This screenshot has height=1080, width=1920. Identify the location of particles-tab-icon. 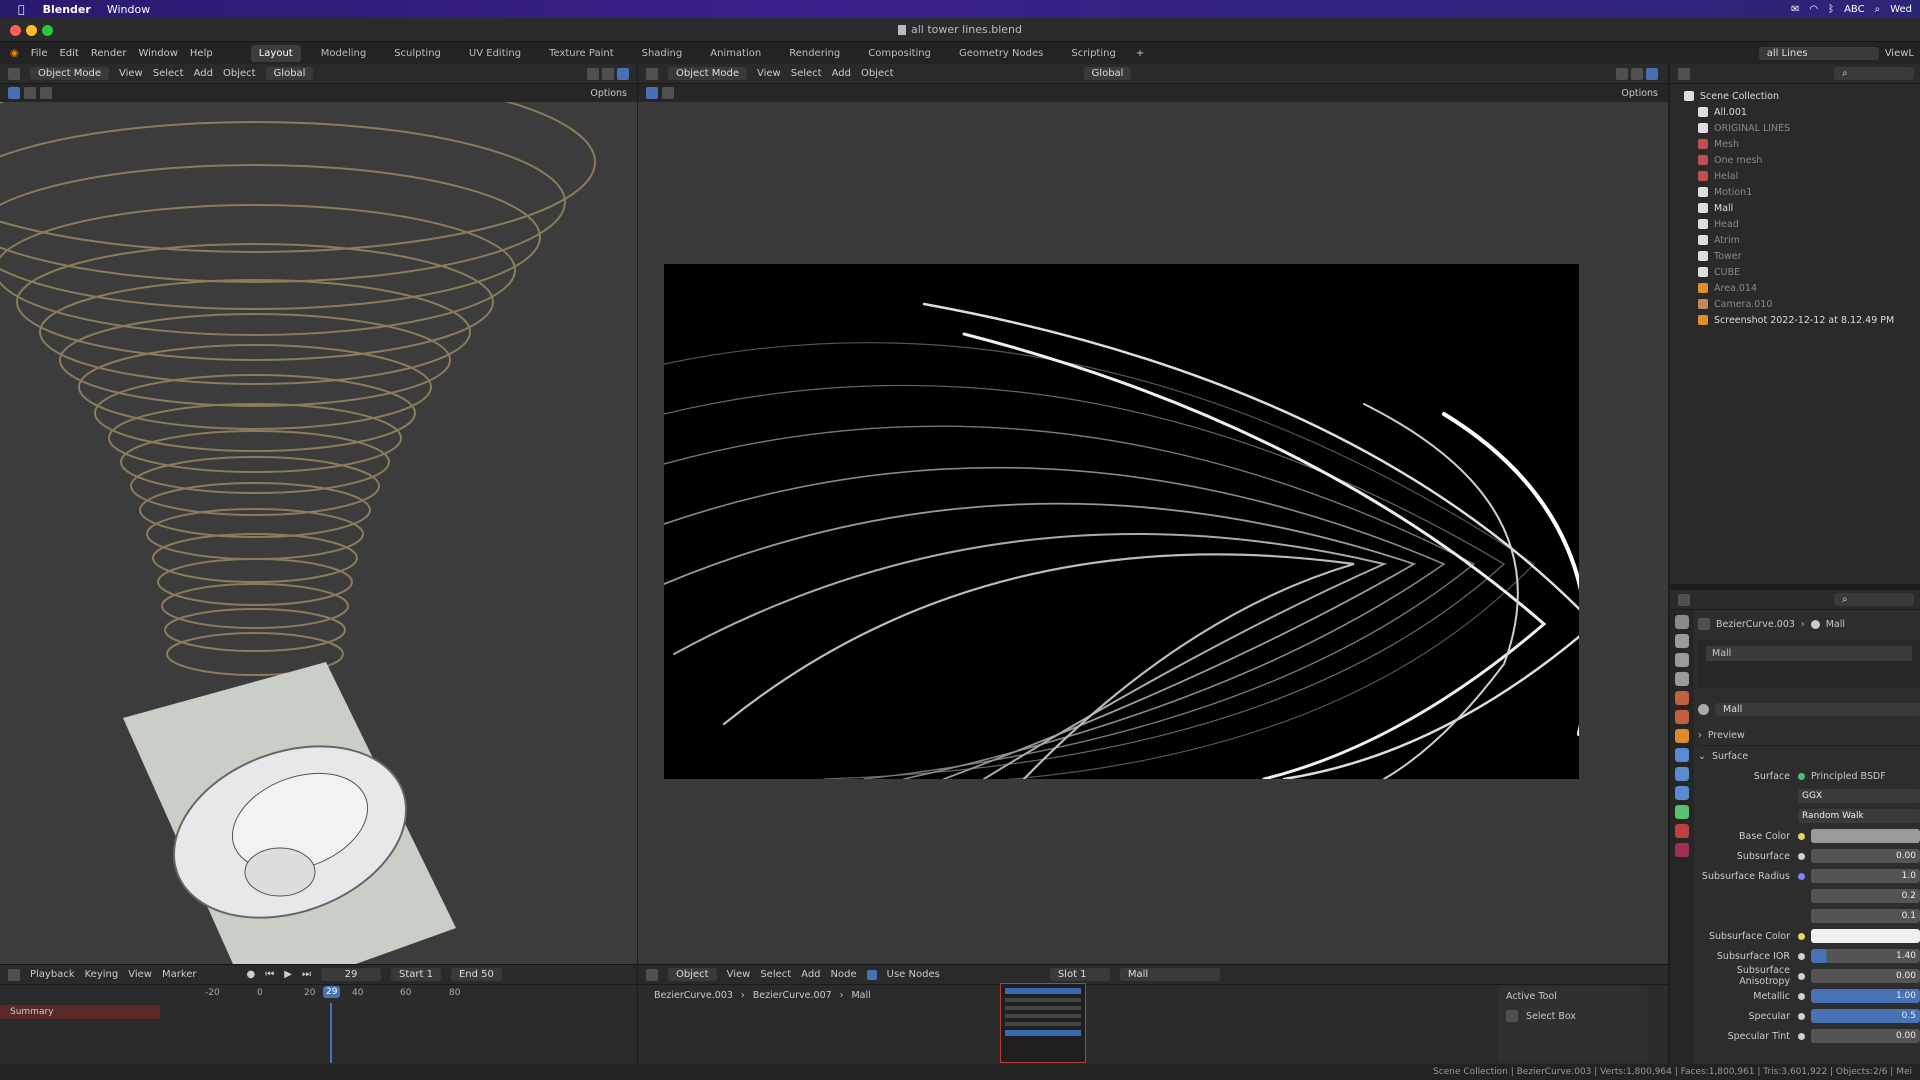
(1682, 774).